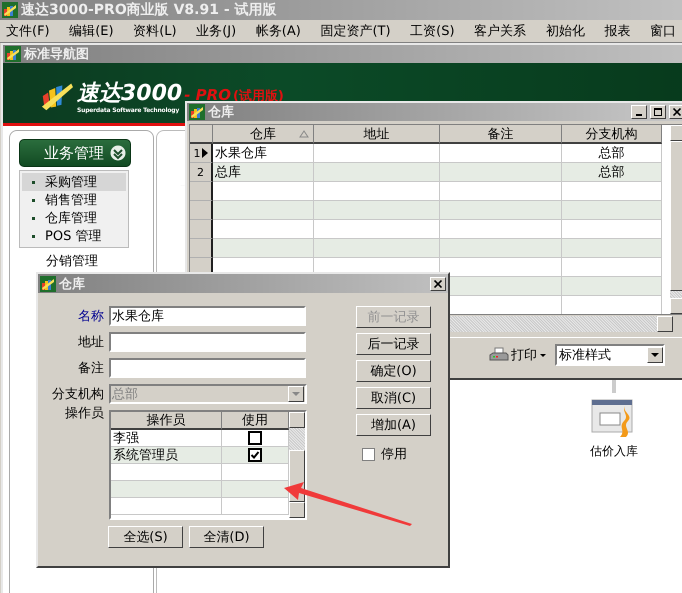  Describe the element at coordinates (263, 134) in the screenshot. I see `column-header: 仓库` at that location.